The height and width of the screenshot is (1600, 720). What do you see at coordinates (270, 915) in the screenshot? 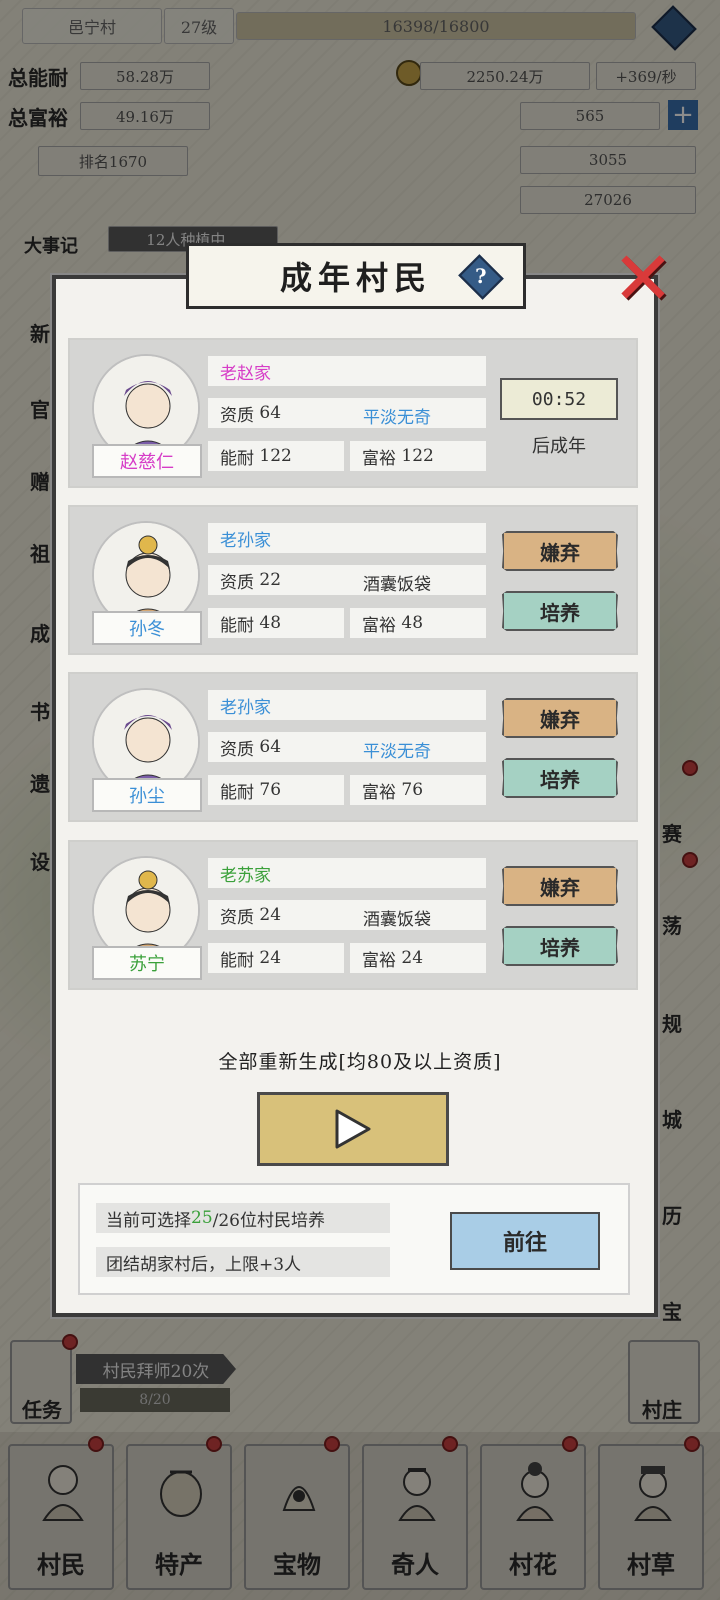
I see `quality-value: 24` at bounding box center [270, 915].